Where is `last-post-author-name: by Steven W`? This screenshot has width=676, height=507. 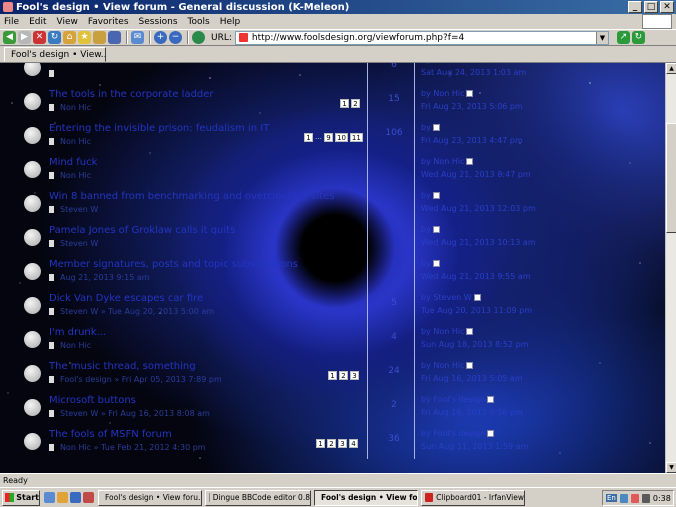 last-post-author-name: by Steven W is located at coordinates (446, 297).